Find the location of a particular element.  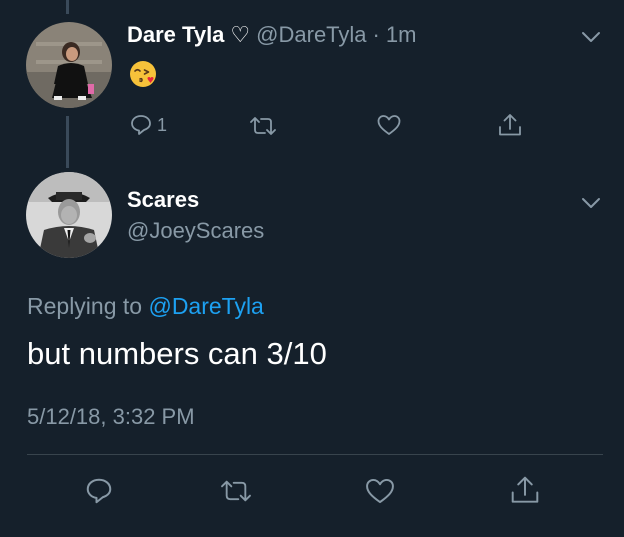

divider is located at coordinates (315, 454).